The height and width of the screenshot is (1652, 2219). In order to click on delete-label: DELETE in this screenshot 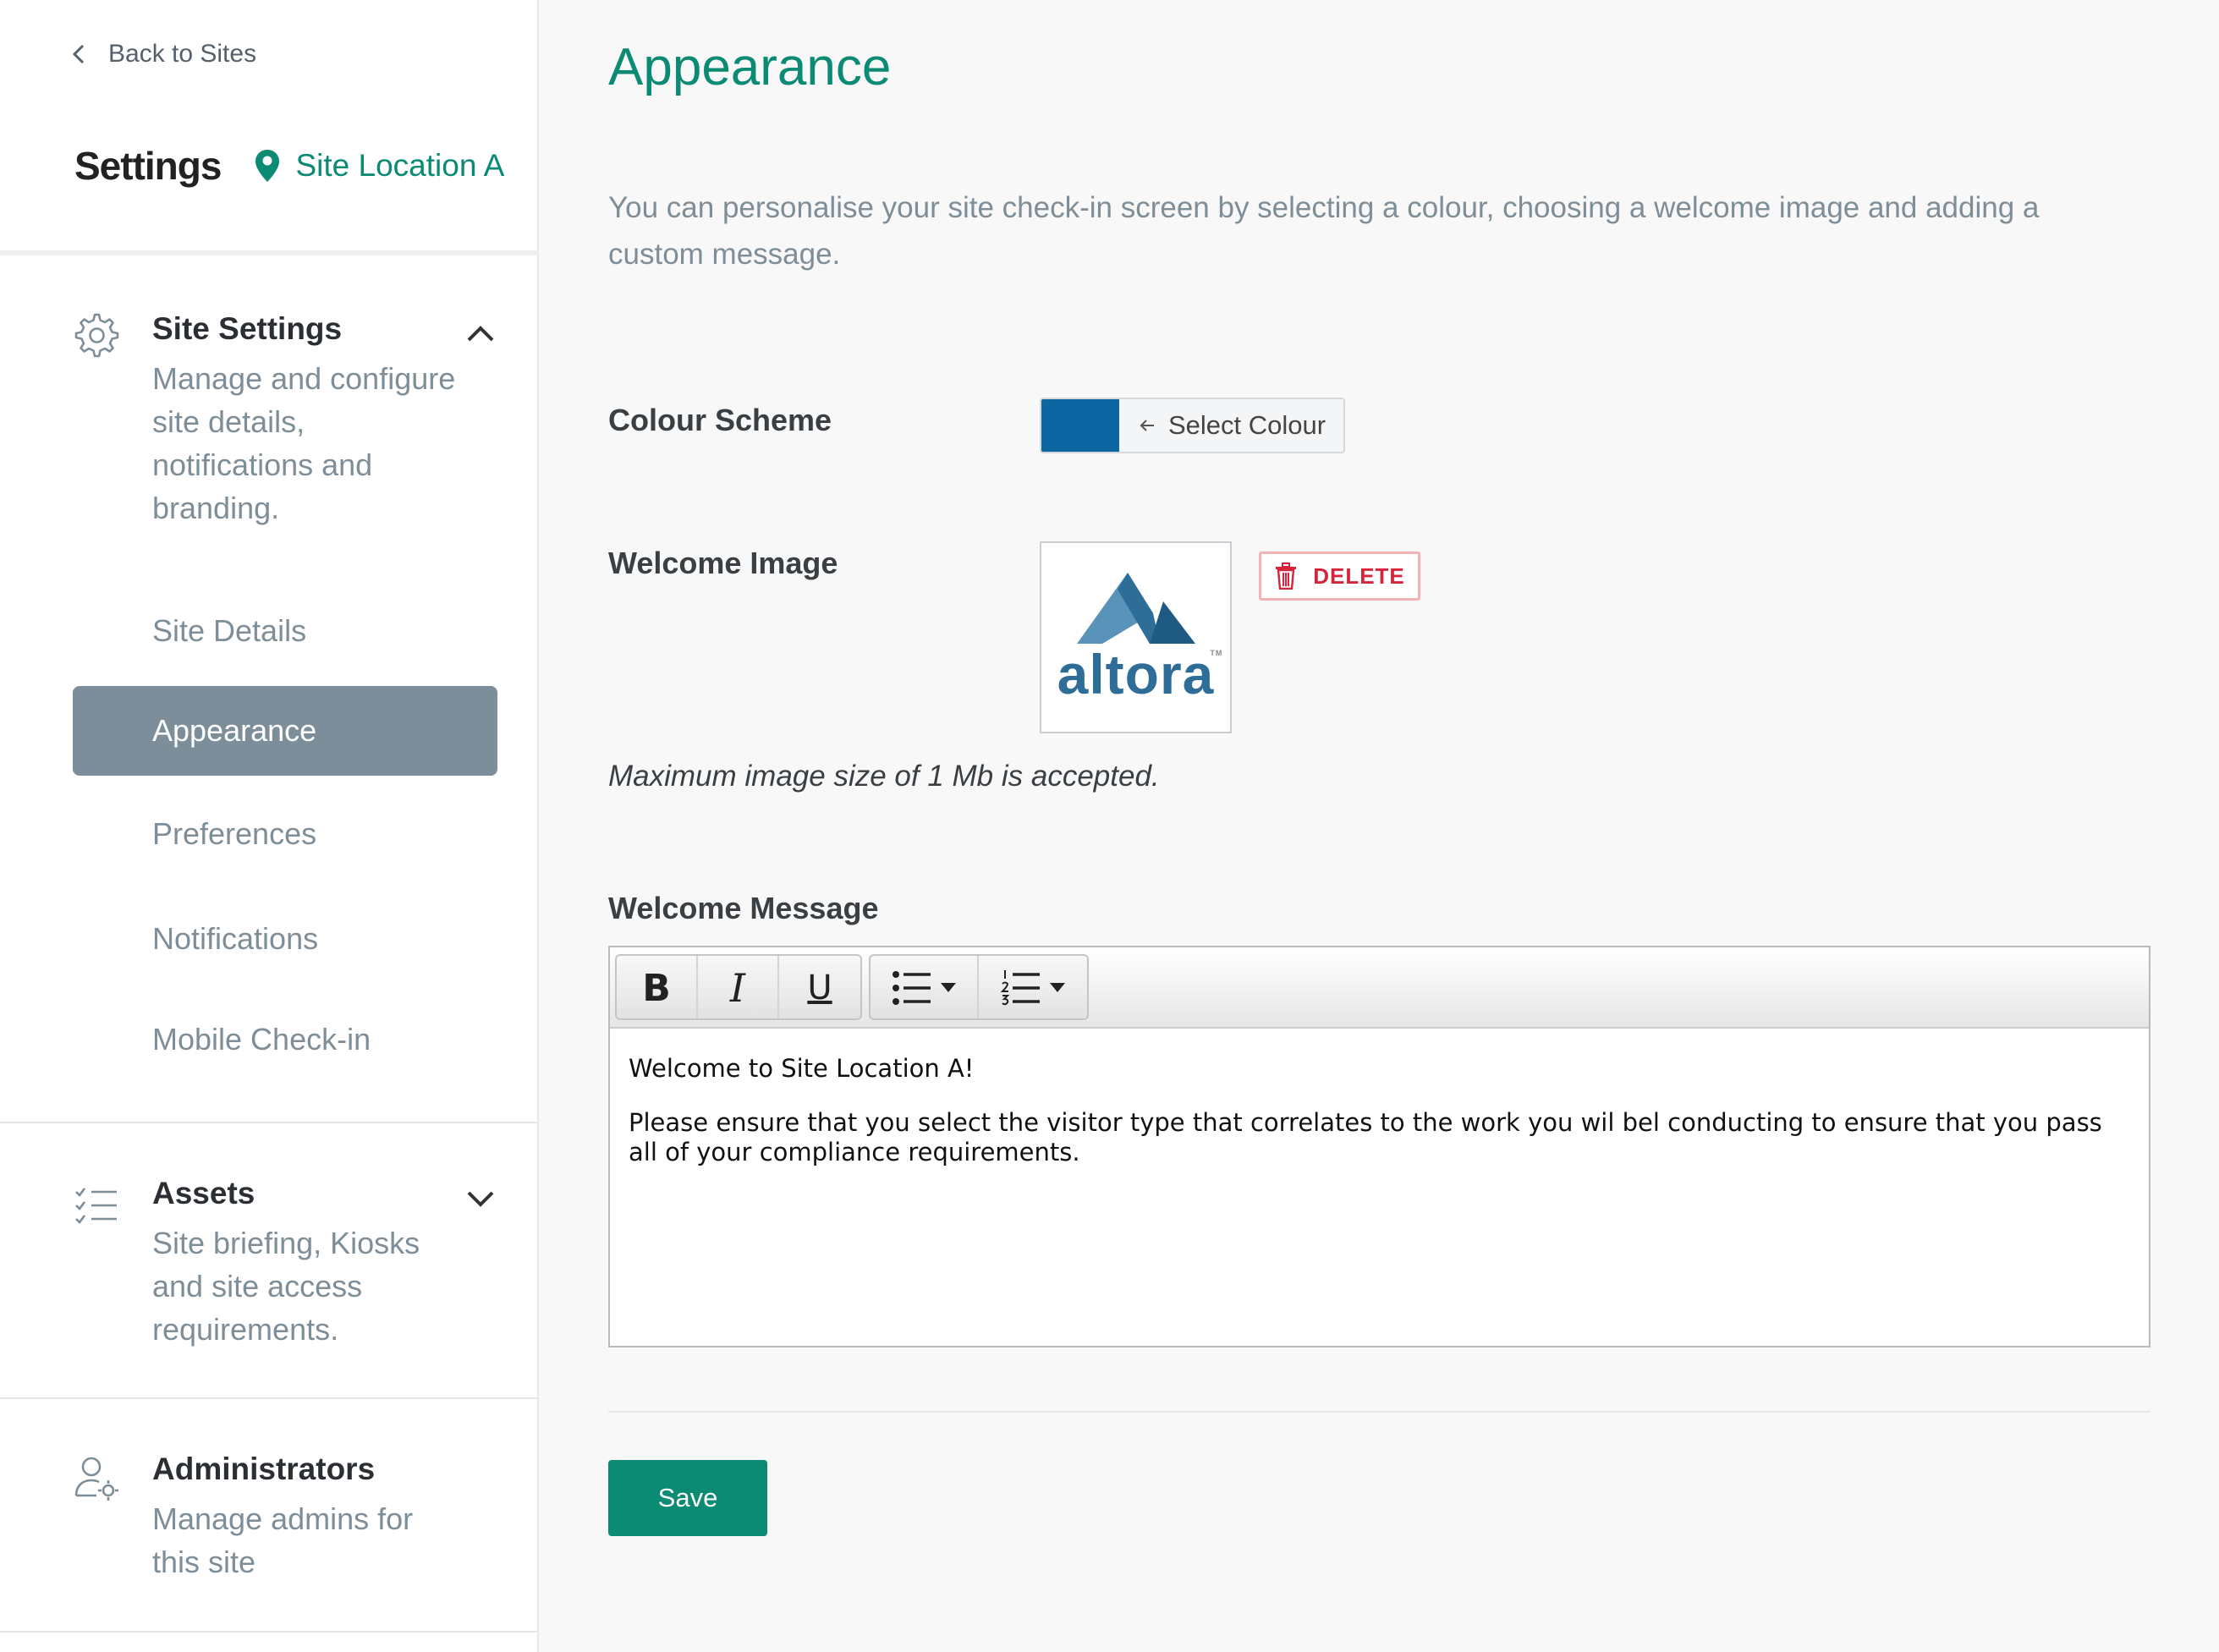, I will do `click(1359, 576)`.